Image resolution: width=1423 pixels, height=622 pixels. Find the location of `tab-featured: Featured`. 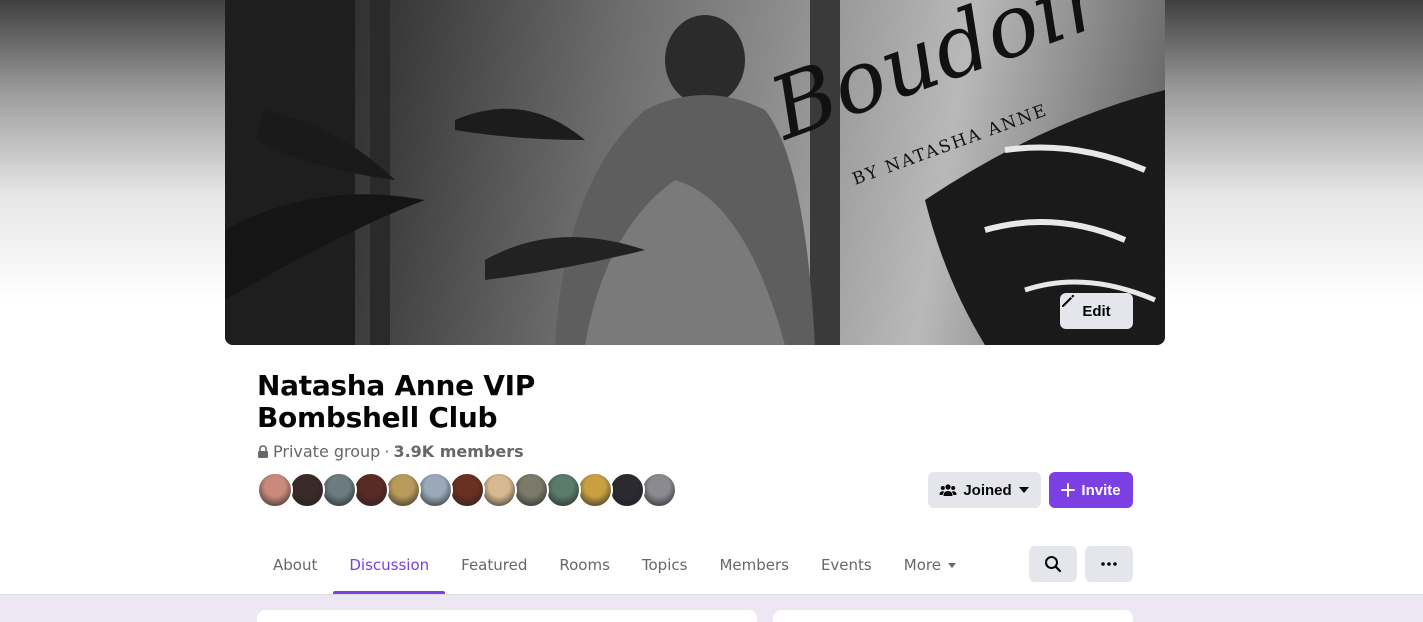

tab-featured: Featured is located at coordinates (494, 565).